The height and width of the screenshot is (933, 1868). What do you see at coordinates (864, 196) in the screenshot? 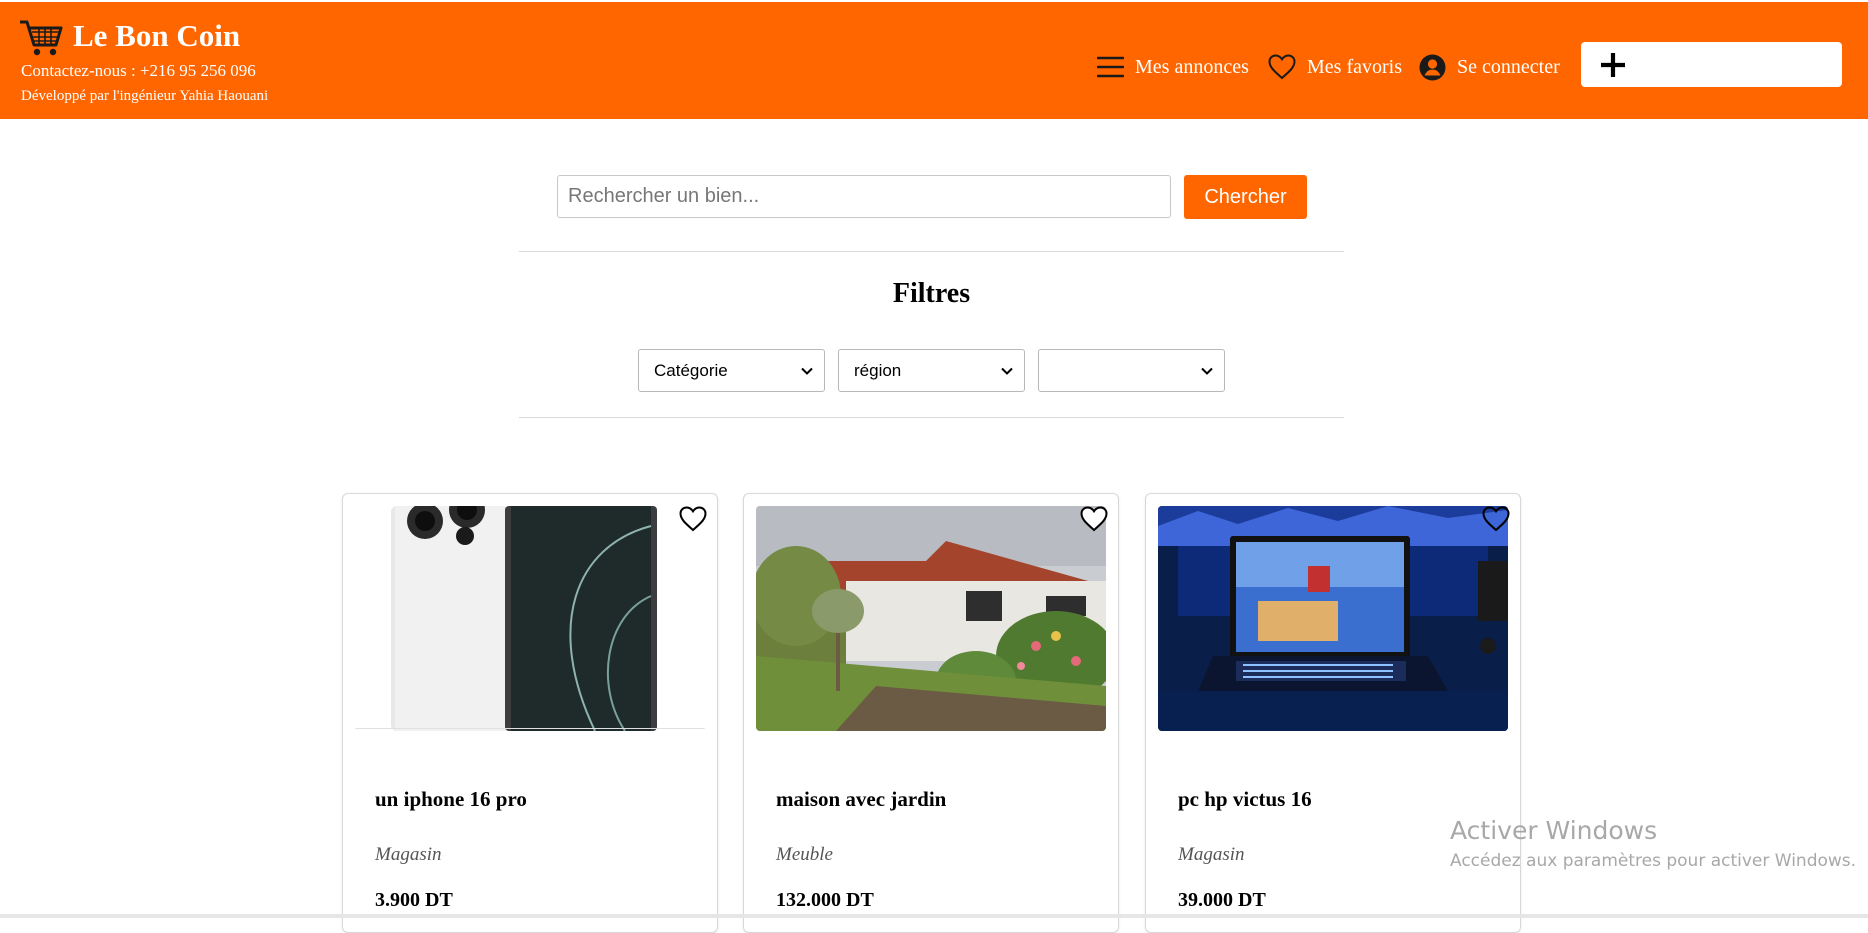
I see `search-input` at bounding box center [864, 196].